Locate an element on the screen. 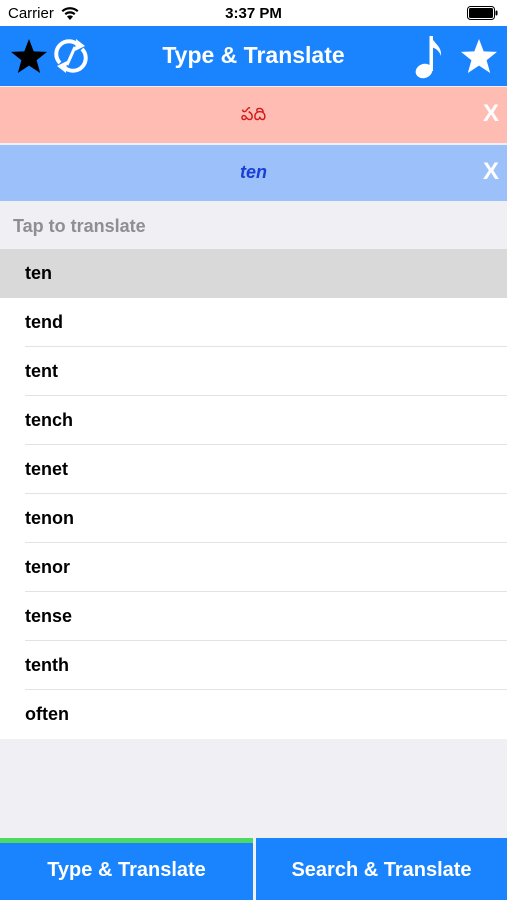 This screenshot has height=900, width=507. list-item-label: ten is located at coordinates (38, 273).